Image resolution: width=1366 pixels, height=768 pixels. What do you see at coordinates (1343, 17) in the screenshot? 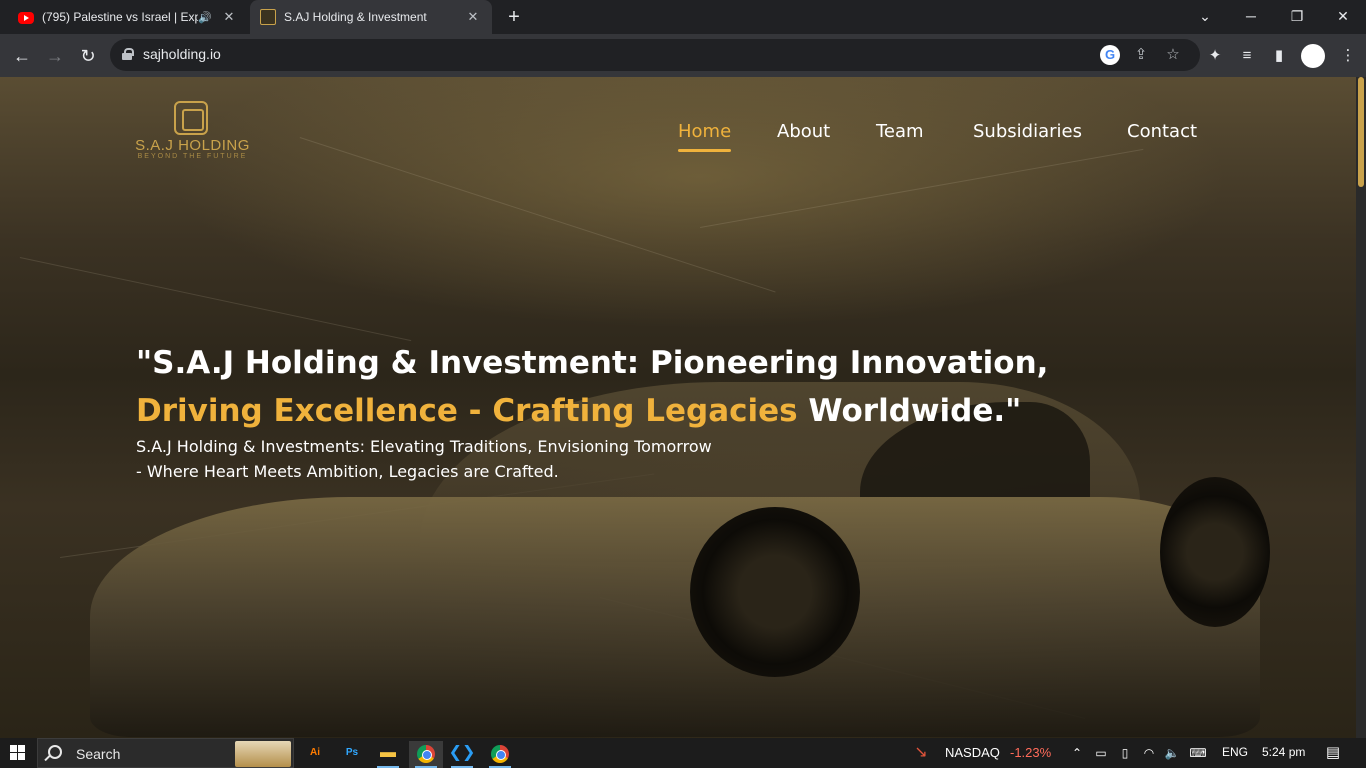
I see `close-window-button: ✕` at bounding box center [1343, 17].